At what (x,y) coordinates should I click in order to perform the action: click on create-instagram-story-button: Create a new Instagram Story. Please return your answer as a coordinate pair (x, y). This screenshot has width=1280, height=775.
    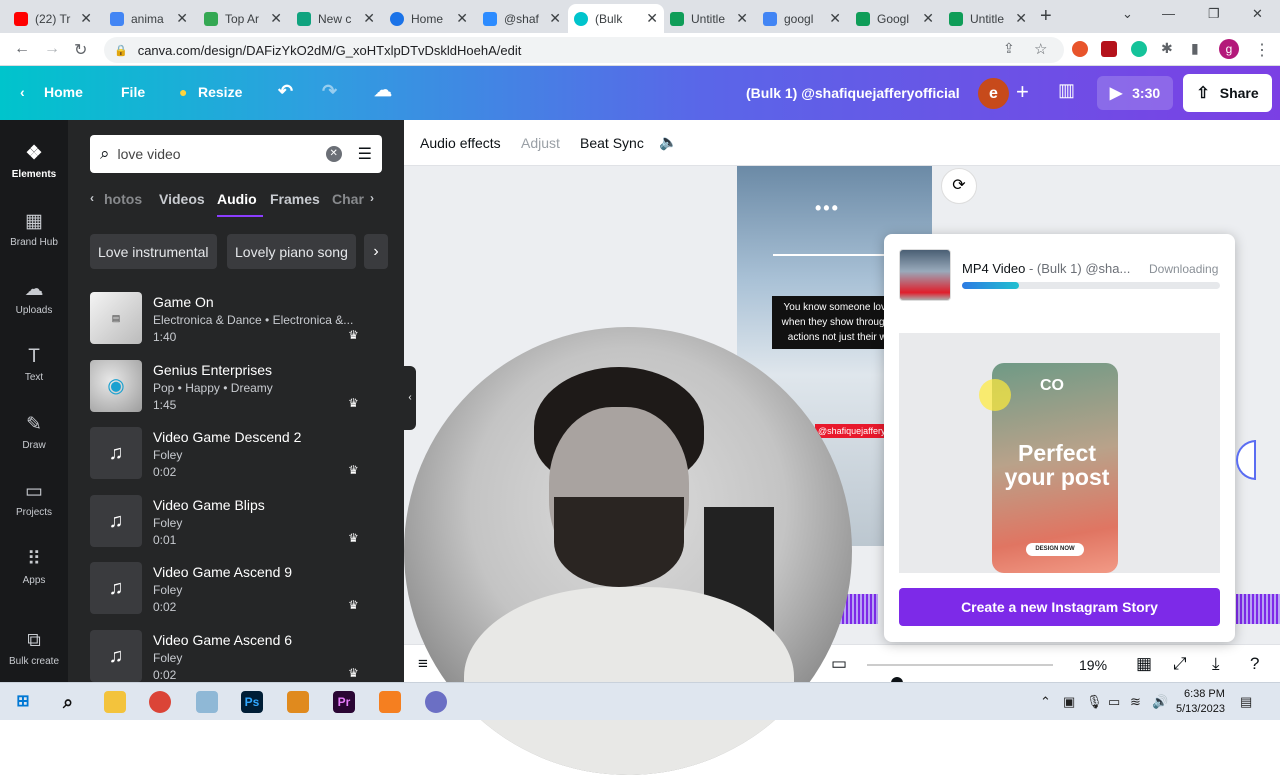
    Looking at the image, I should click on (1059, 607).